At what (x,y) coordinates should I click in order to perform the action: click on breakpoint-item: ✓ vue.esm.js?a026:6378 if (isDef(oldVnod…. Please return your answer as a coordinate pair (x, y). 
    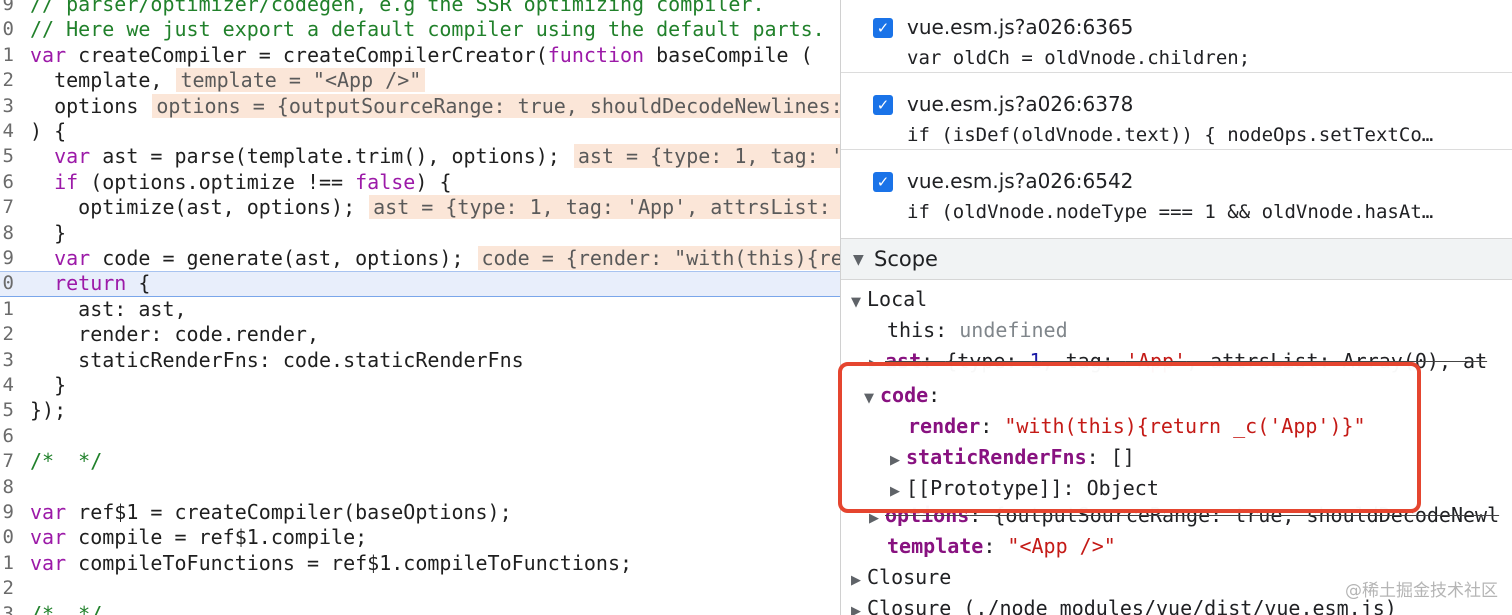
    Looking at the image, I should click on (1176, 111).